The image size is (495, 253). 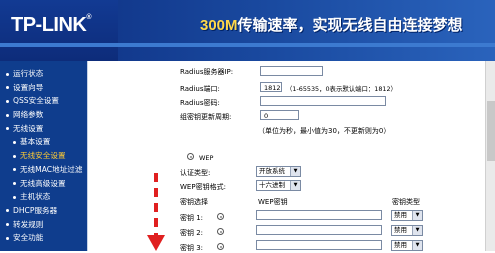 I want to click on wep-format-label: WEP密钥格式:, so click(x=203, y=187).